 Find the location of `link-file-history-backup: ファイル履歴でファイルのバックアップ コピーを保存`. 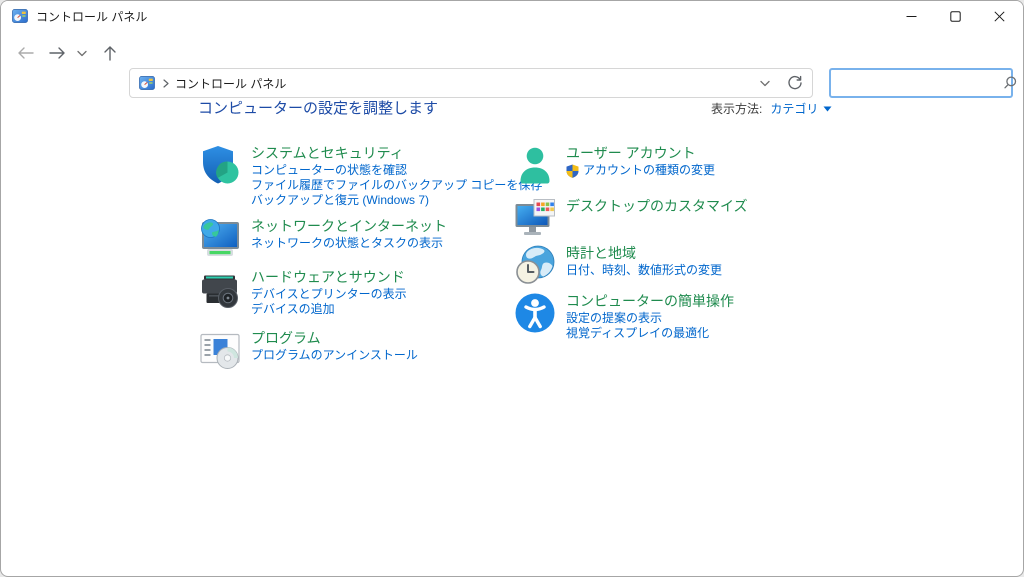

link-file-history-backup: ファイル履歴でファイルのバックアップ コピーを保存 is located at coordinates (396, 185).